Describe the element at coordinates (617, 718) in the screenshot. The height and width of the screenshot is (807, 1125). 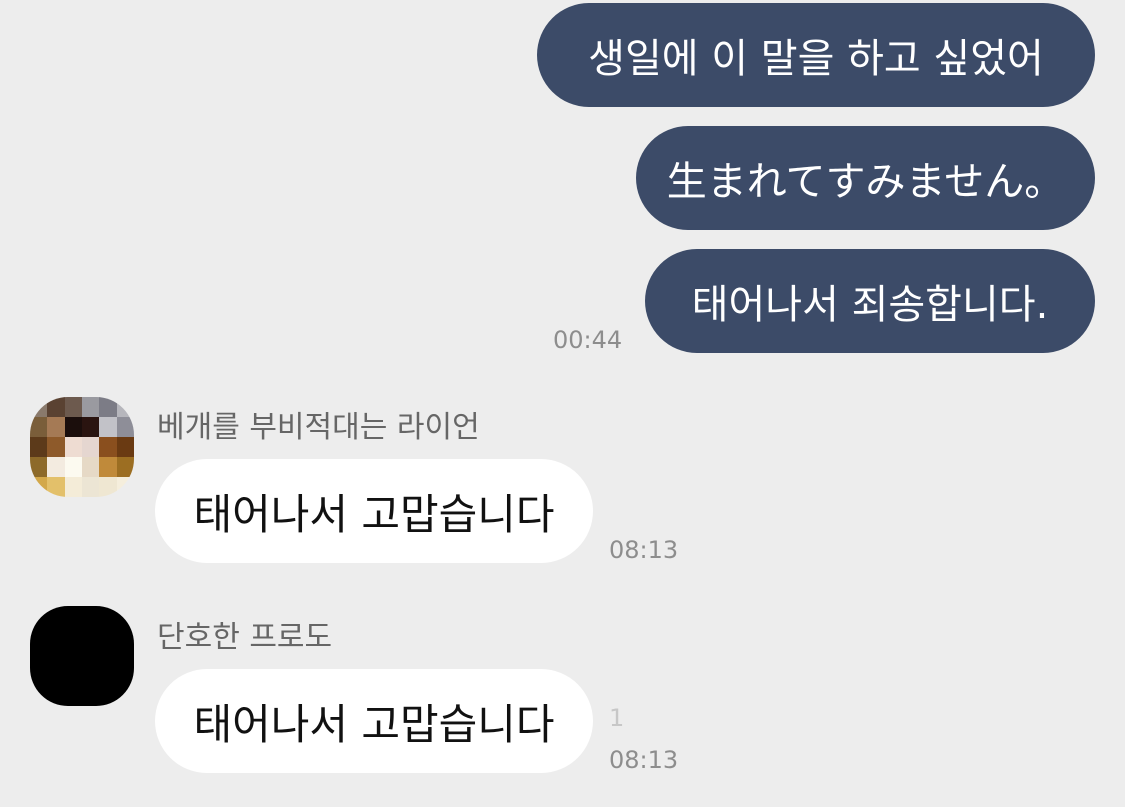
I see `unread-count: 1` at that location.